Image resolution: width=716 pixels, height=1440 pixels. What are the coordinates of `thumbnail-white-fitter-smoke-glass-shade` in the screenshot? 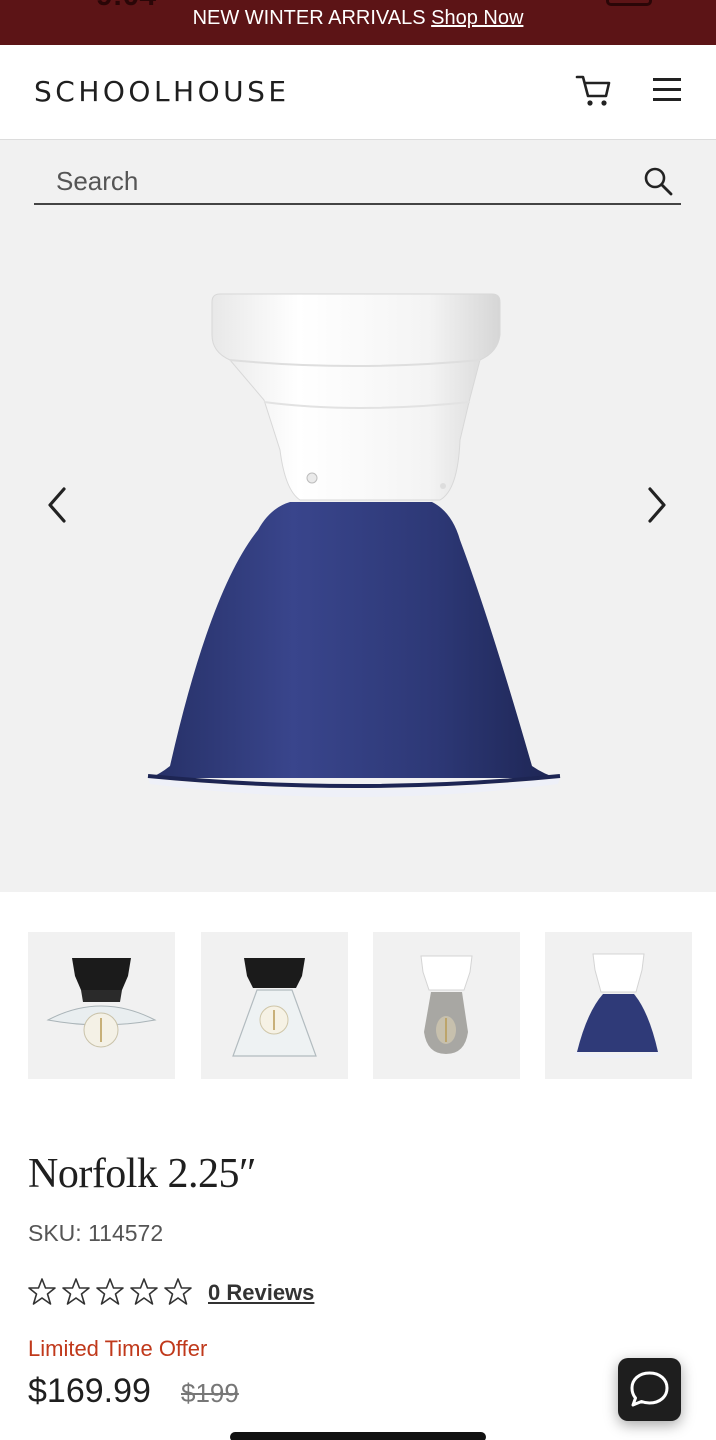 It's located at (446, 1005).